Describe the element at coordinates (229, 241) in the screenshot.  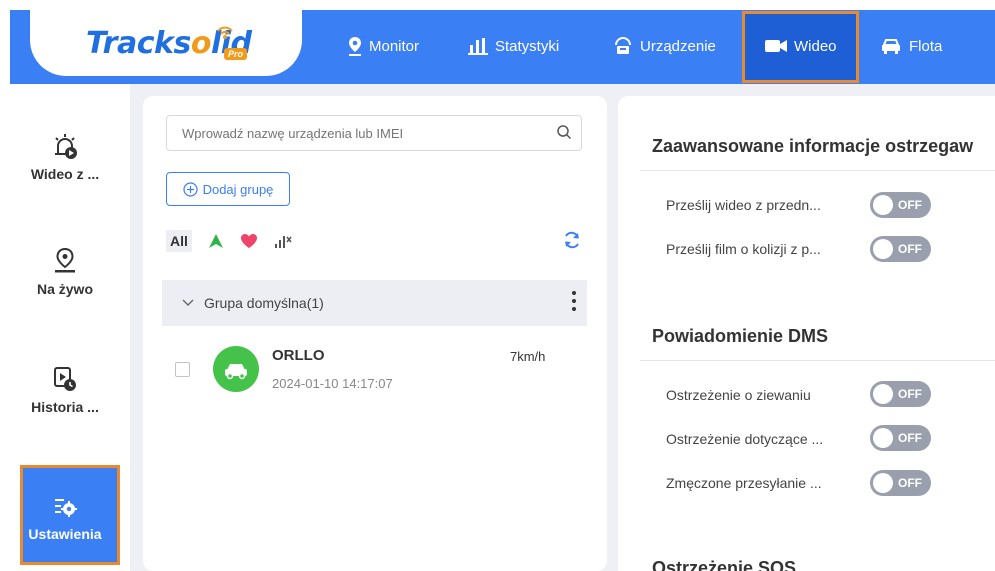
I see `device-filters: All` at that location.